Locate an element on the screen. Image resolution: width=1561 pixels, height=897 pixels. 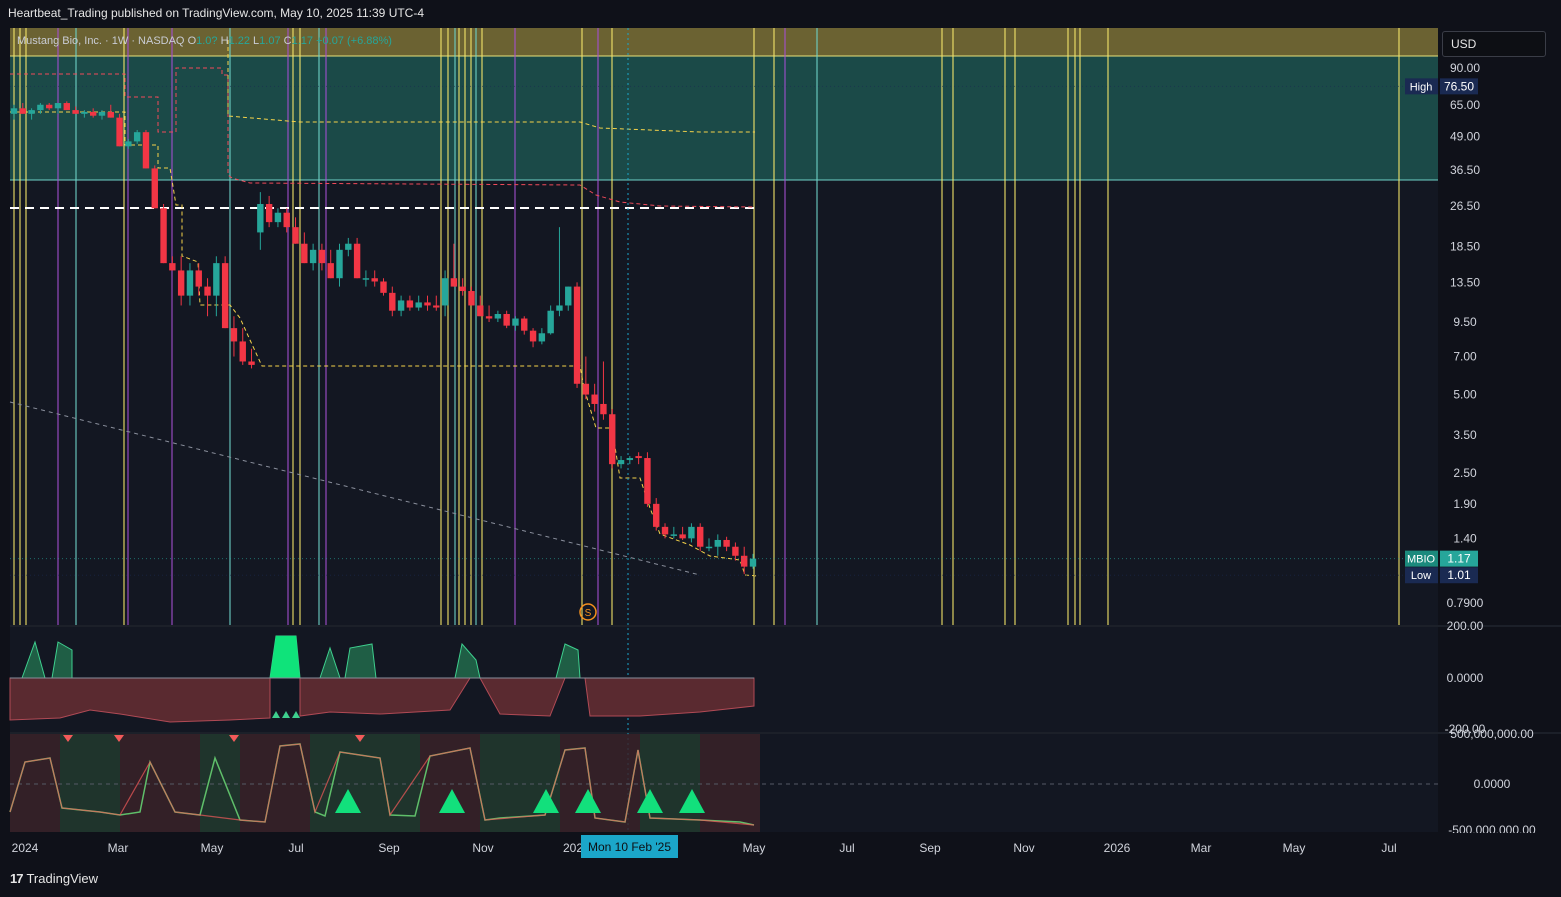
price-tick-label: 9.50 is located at coordinates (1465, 322).